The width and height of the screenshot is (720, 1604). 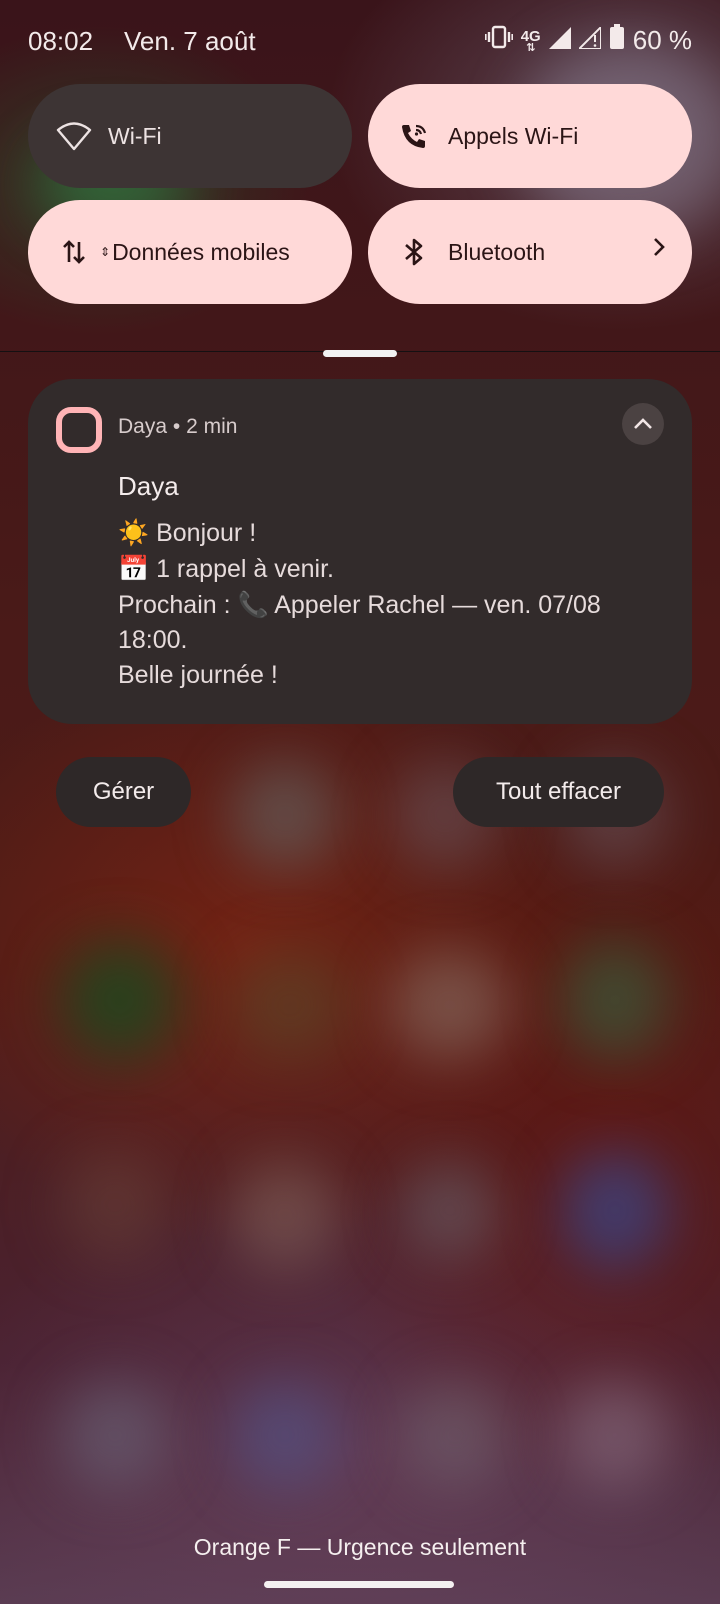 I want to click on notification-time: 2 min, so click(x=212, y=426).